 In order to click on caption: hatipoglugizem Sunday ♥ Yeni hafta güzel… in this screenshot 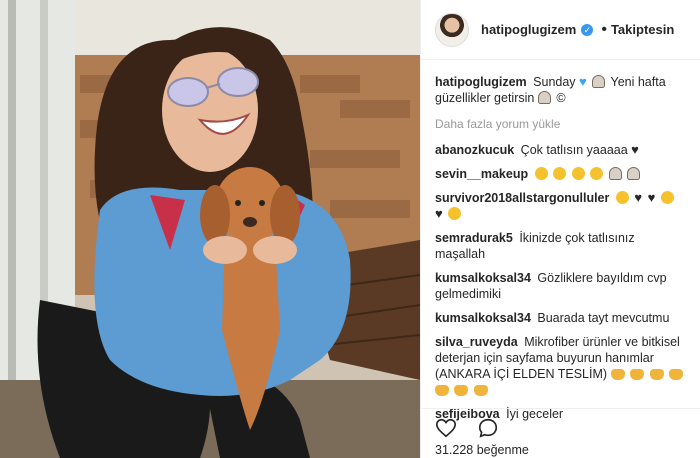, I will do `click(560, 90)`.